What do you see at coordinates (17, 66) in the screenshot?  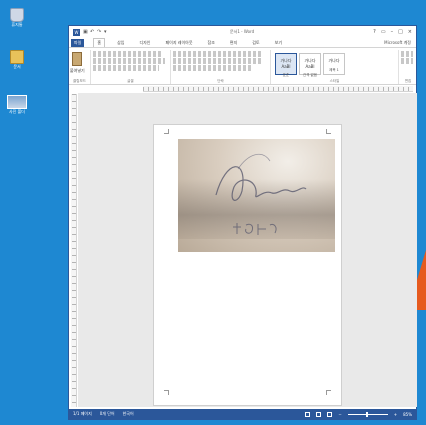 I see `desktop-icon-label: 문서` at bounding box center [17, 66].